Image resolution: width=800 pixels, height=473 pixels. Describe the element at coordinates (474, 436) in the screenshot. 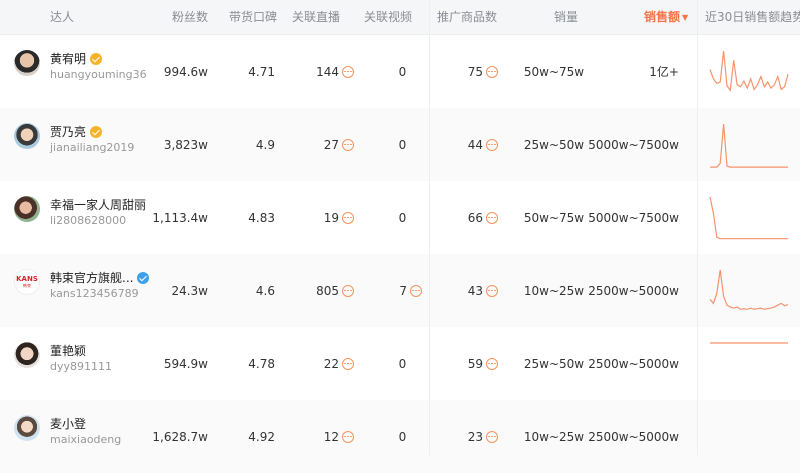

I see `product-count: 23` at that location.